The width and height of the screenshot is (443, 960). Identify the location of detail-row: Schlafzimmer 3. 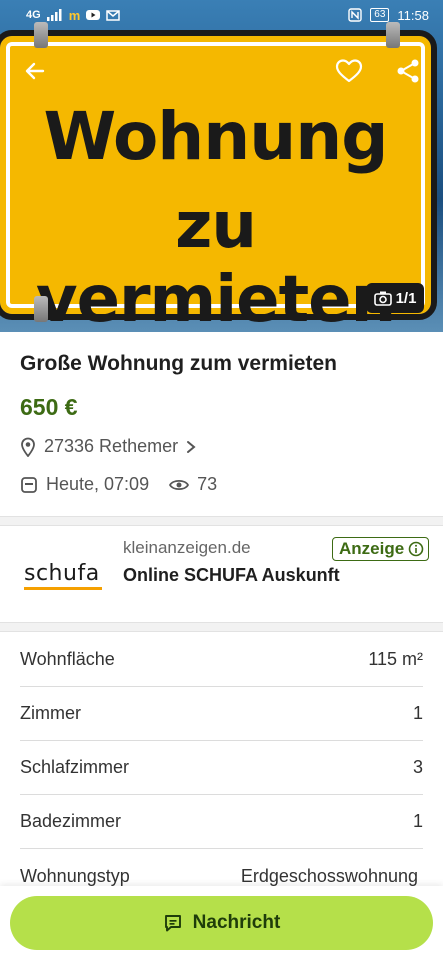
(221, 768).